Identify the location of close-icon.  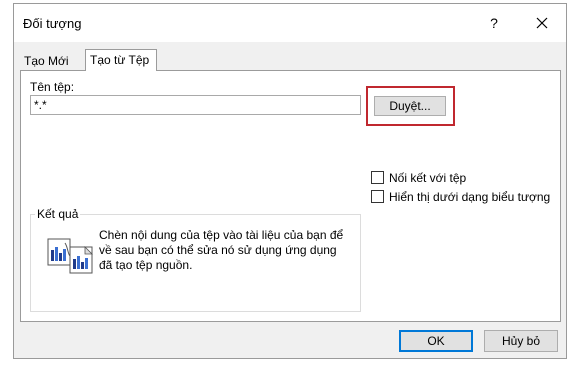
(542, 23).